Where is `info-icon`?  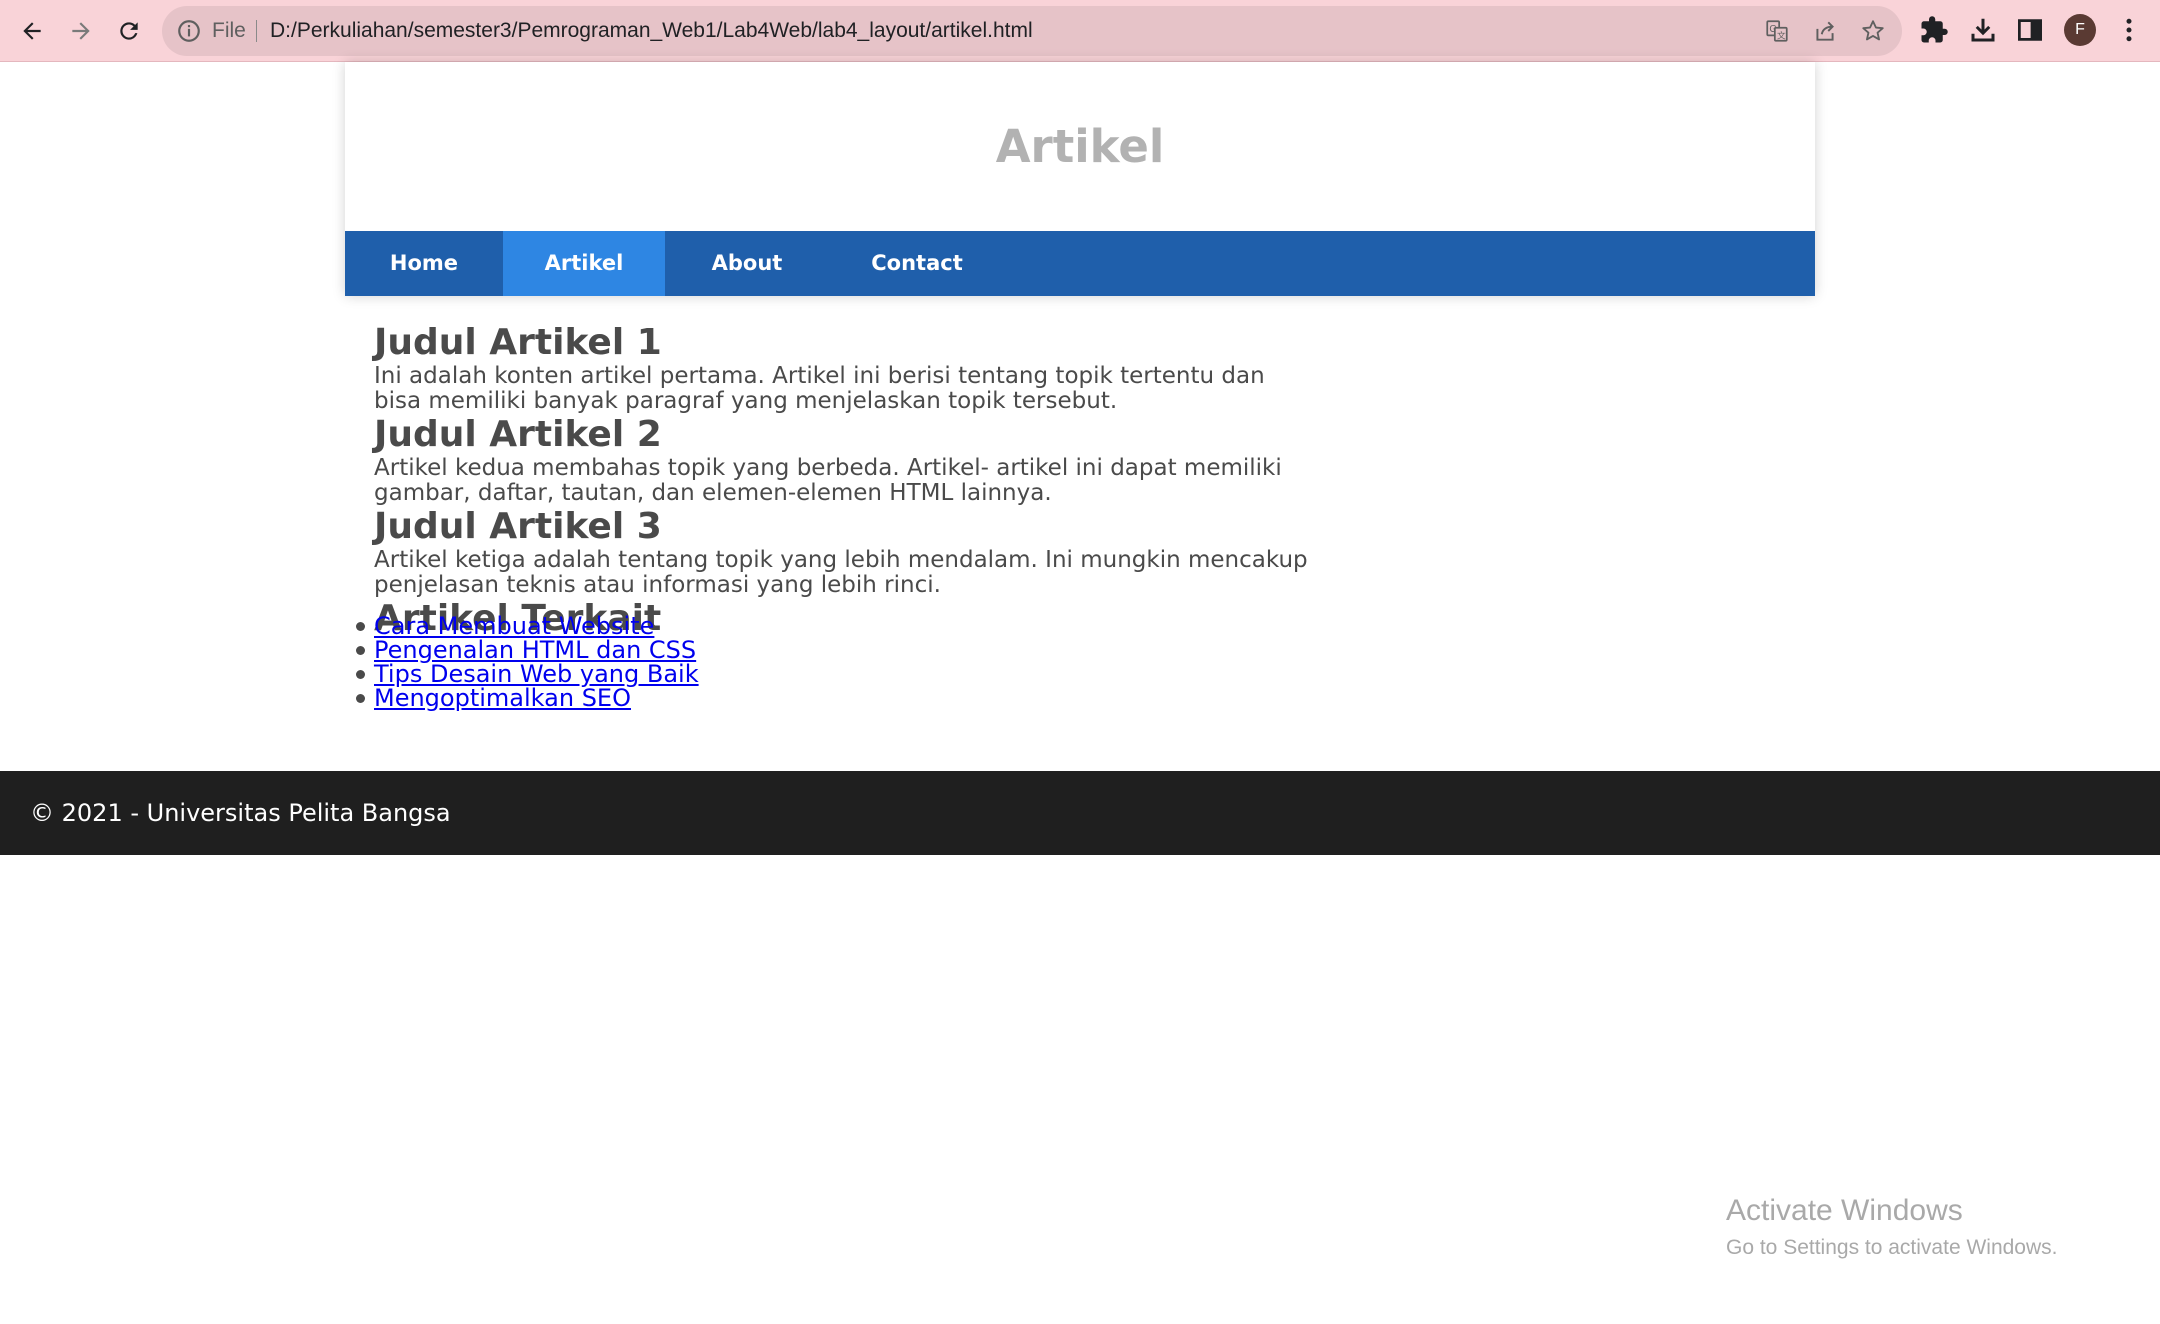 info-icon is located at coordinates (189, 31).